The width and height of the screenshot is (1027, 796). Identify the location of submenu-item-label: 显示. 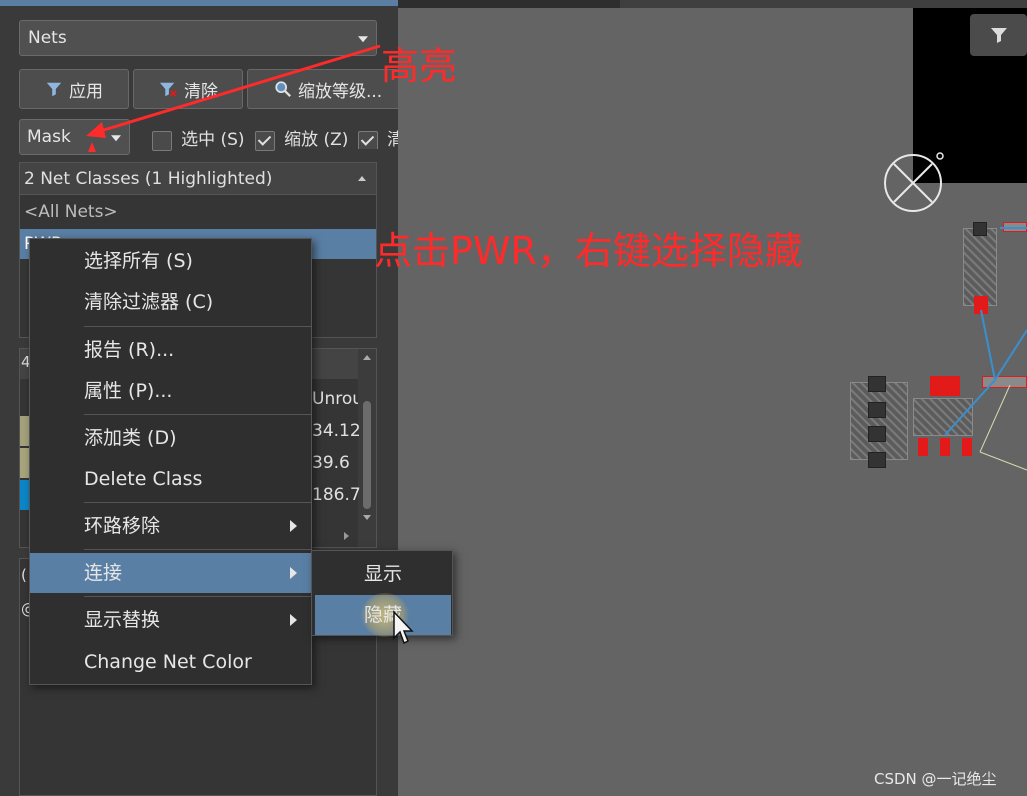
(382, 574).